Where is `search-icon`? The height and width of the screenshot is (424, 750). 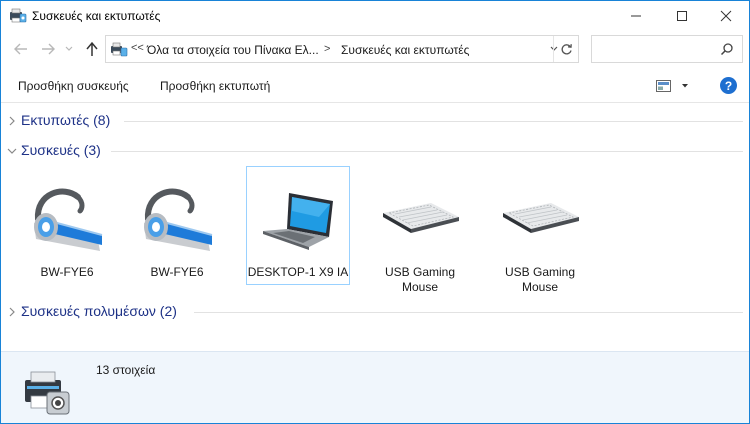 search-icon is located at coordinates (727, 49).